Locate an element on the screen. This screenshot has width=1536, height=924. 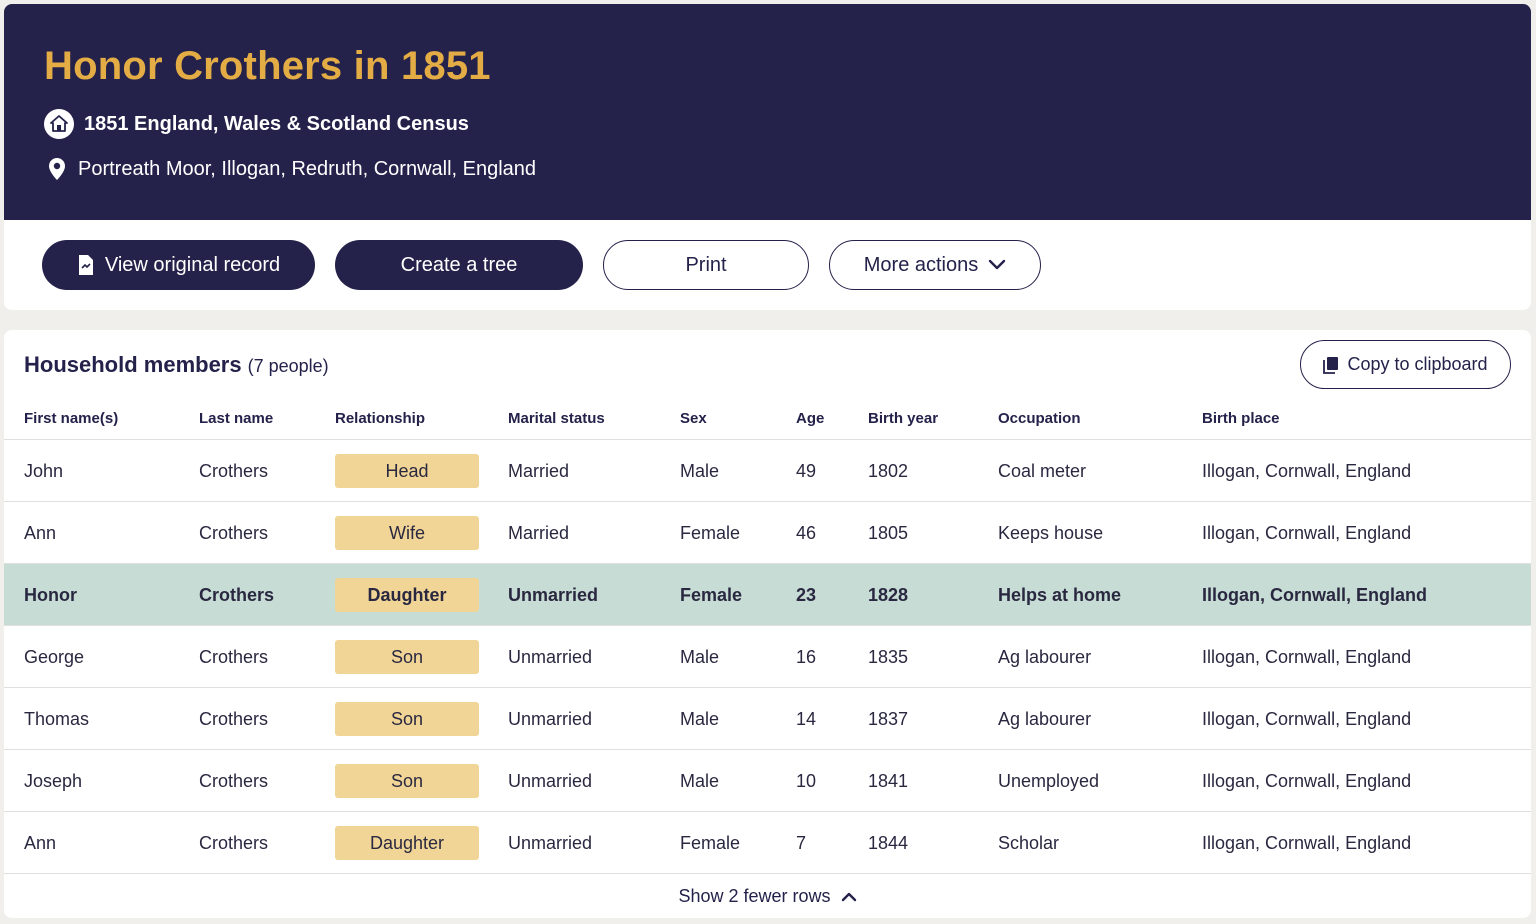
occupation-cell: Unemployed is located at coordinates (1049, 780).